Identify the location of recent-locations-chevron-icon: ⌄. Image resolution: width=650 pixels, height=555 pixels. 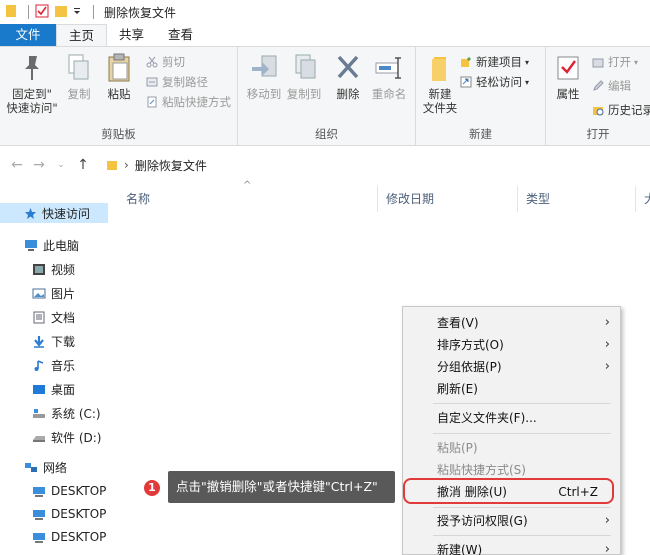
(61, 165).